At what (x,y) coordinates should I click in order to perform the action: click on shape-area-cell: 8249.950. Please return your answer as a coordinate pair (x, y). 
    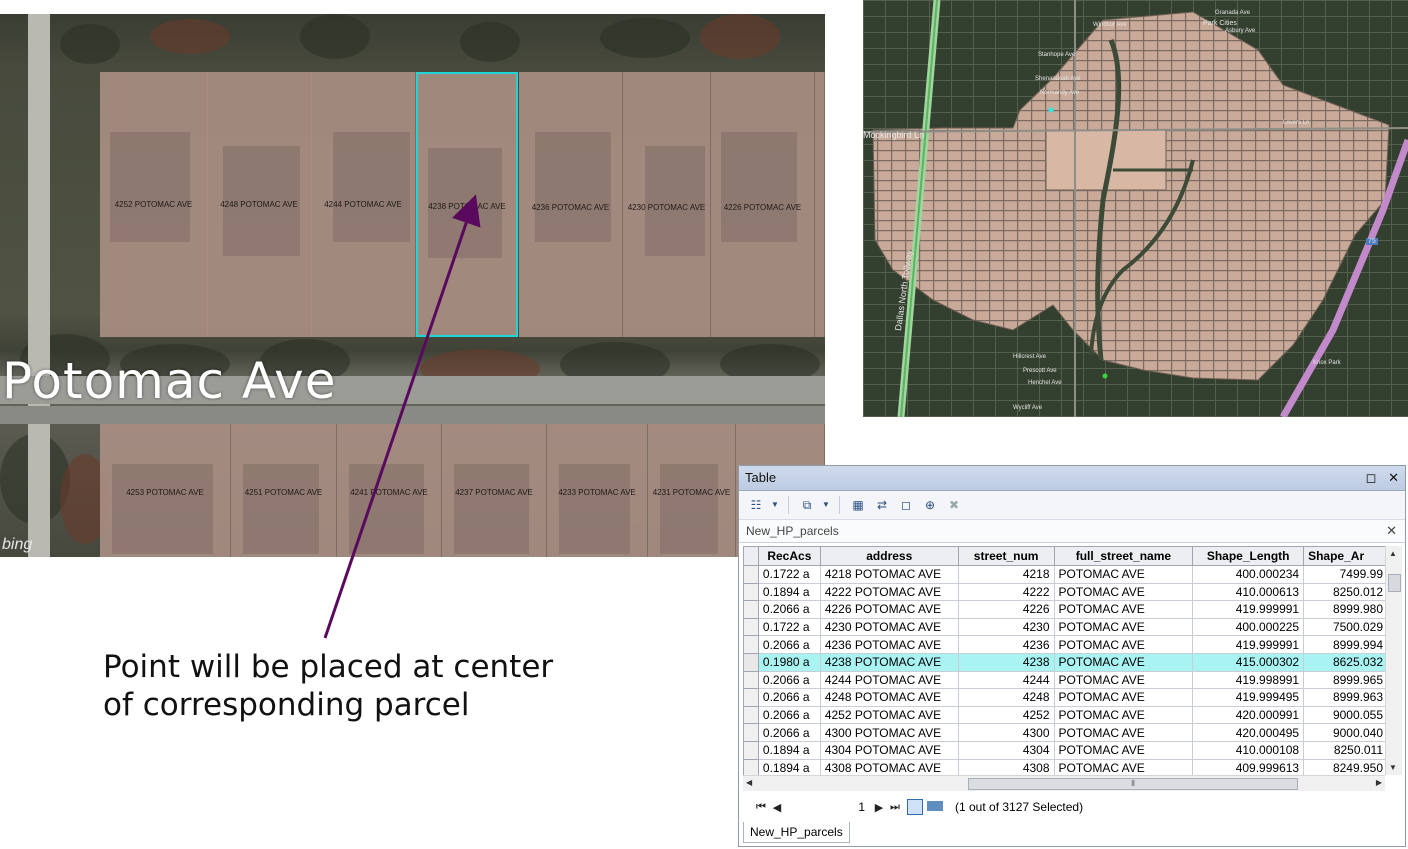
    Looking at the image, I should click on (1345, 766).